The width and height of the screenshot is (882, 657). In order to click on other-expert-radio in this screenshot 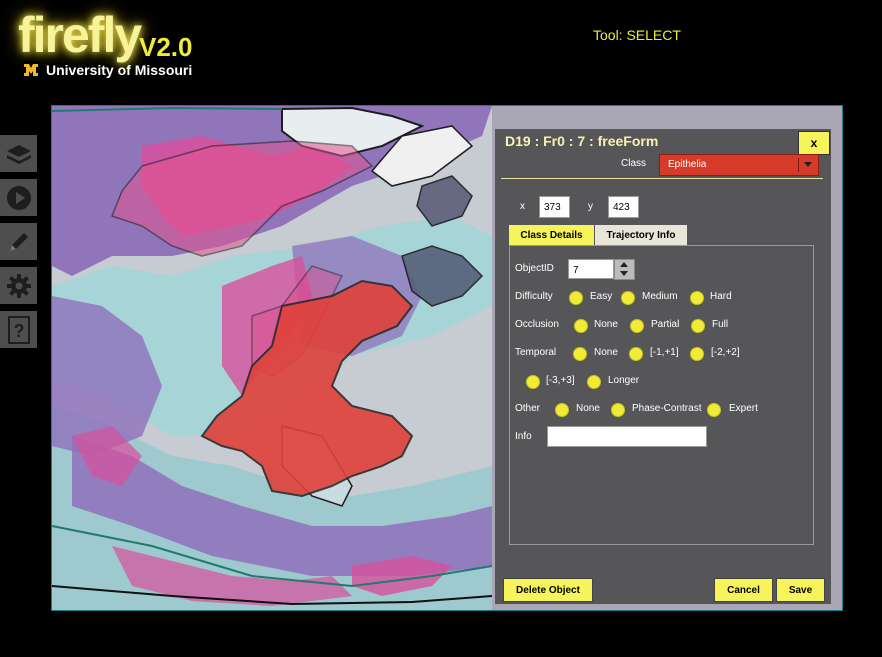, I will do `click(714, 410)`.